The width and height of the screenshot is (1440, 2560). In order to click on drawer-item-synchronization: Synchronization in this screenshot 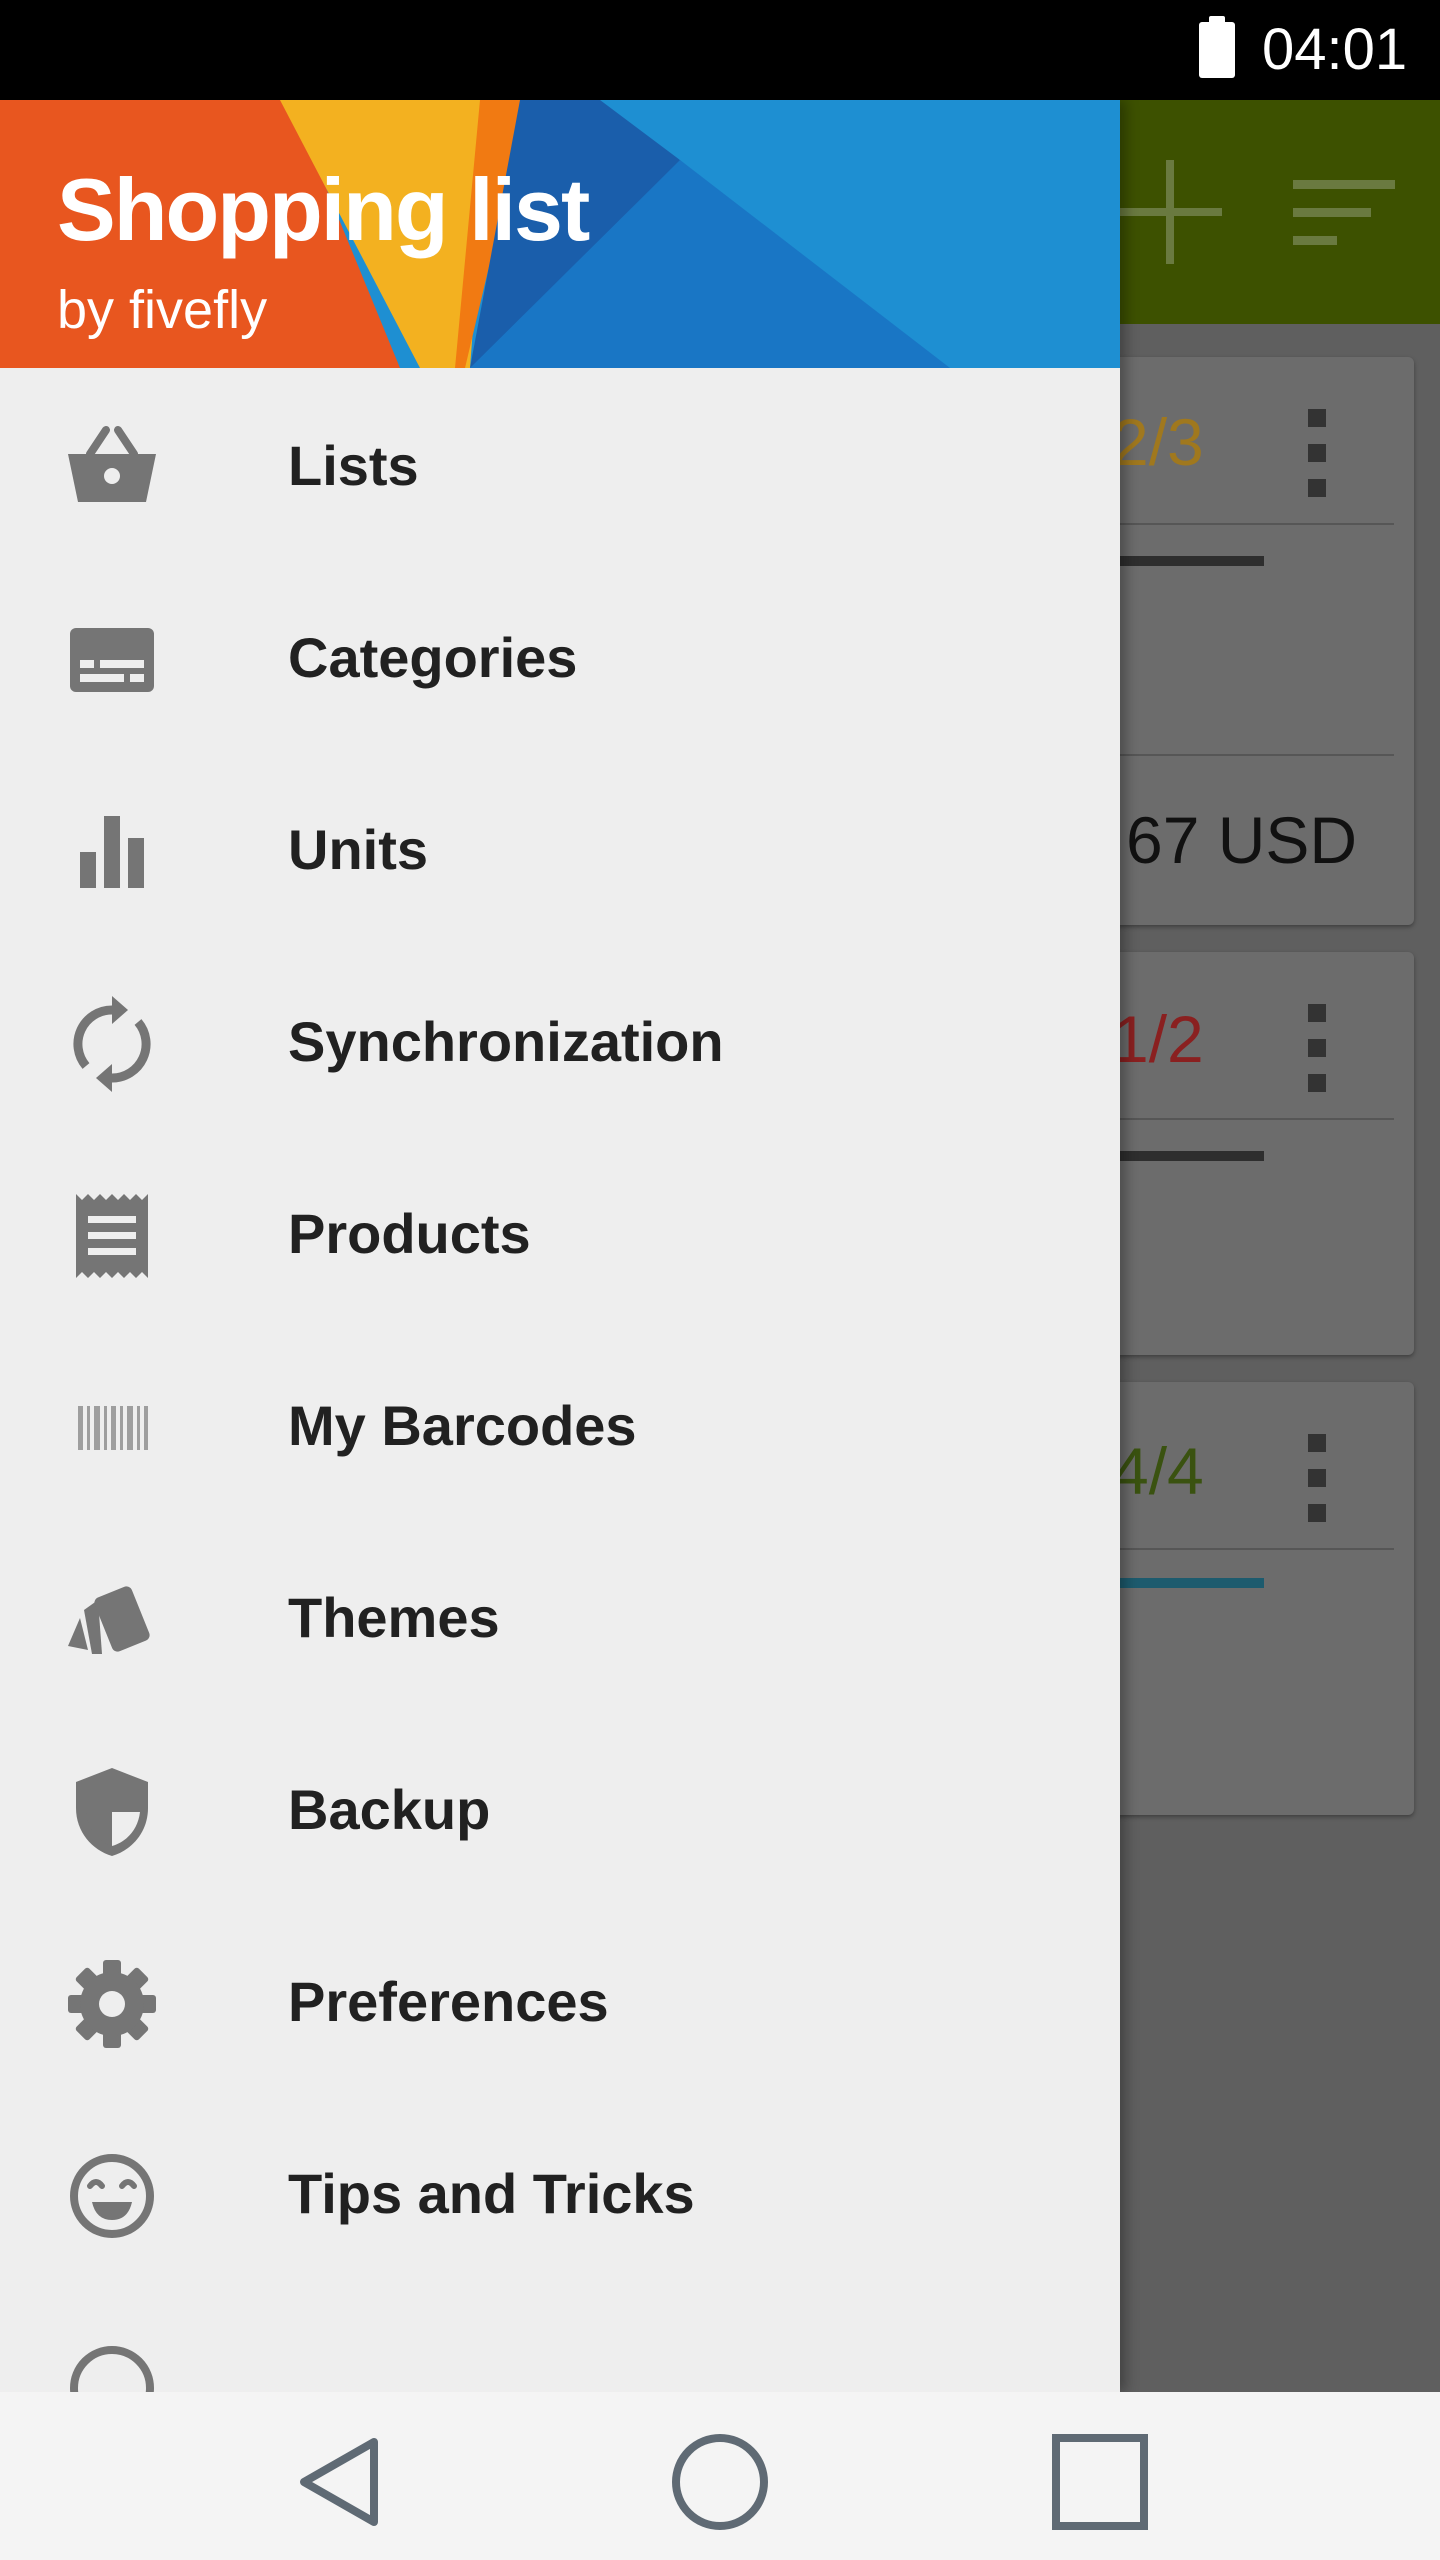, I will do `click(560, 1040)`.